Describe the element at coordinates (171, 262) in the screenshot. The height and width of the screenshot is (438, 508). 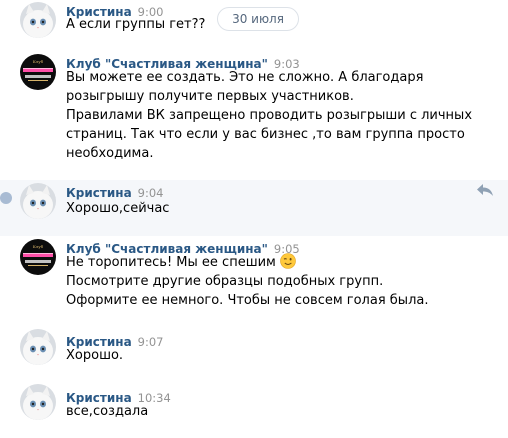
I see `message-text: Не торопитесь! Мы ее спешим` at that location.